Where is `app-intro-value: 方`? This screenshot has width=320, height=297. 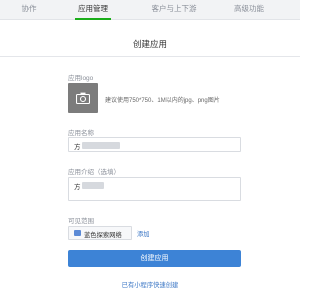 app-intro-value: 方 is located at coordinates (77, 187).